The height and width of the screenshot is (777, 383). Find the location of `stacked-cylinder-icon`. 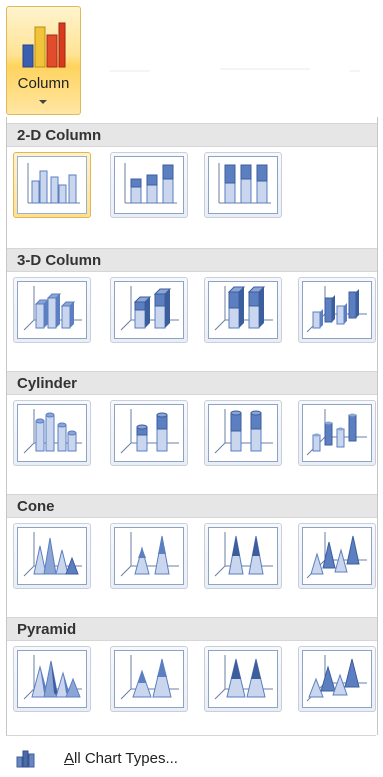

stacked-cylinder-icon is located at coordinates (149, 431).